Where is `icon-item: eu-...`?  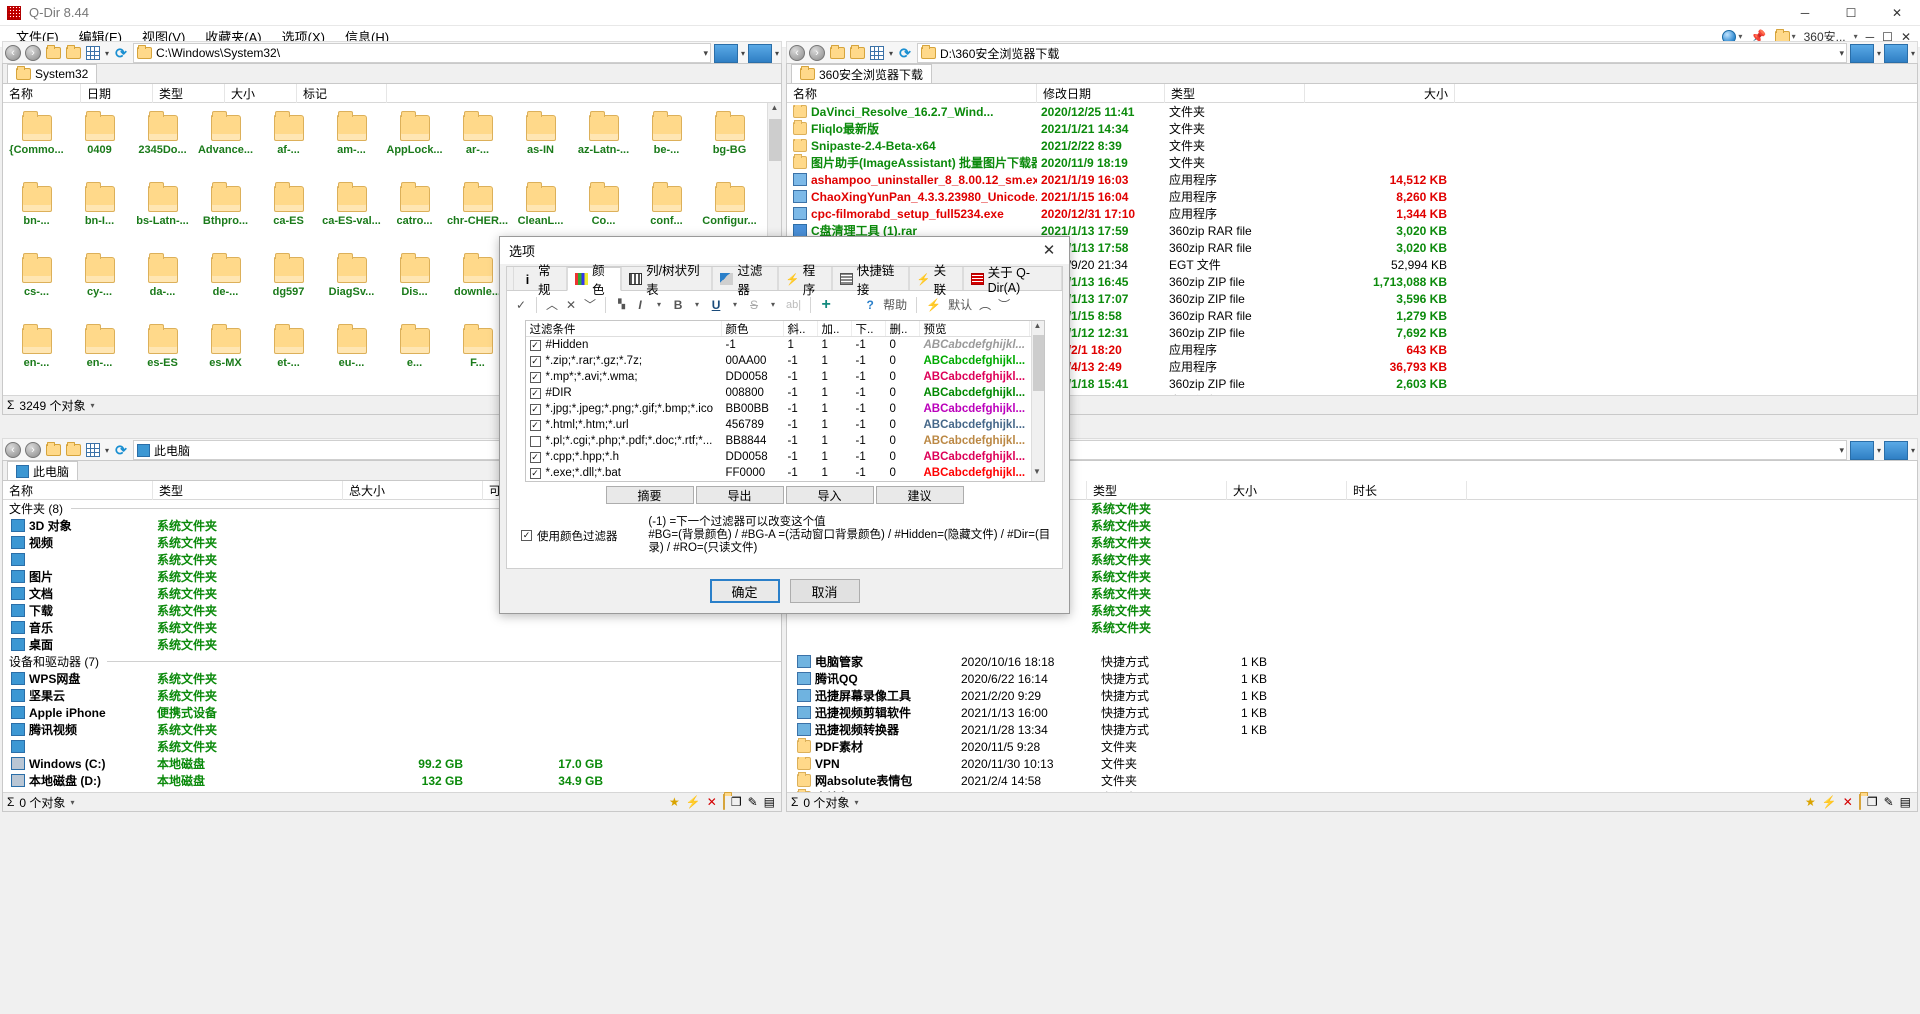 icon-item: eu-... is located at coordinates (351, 357).